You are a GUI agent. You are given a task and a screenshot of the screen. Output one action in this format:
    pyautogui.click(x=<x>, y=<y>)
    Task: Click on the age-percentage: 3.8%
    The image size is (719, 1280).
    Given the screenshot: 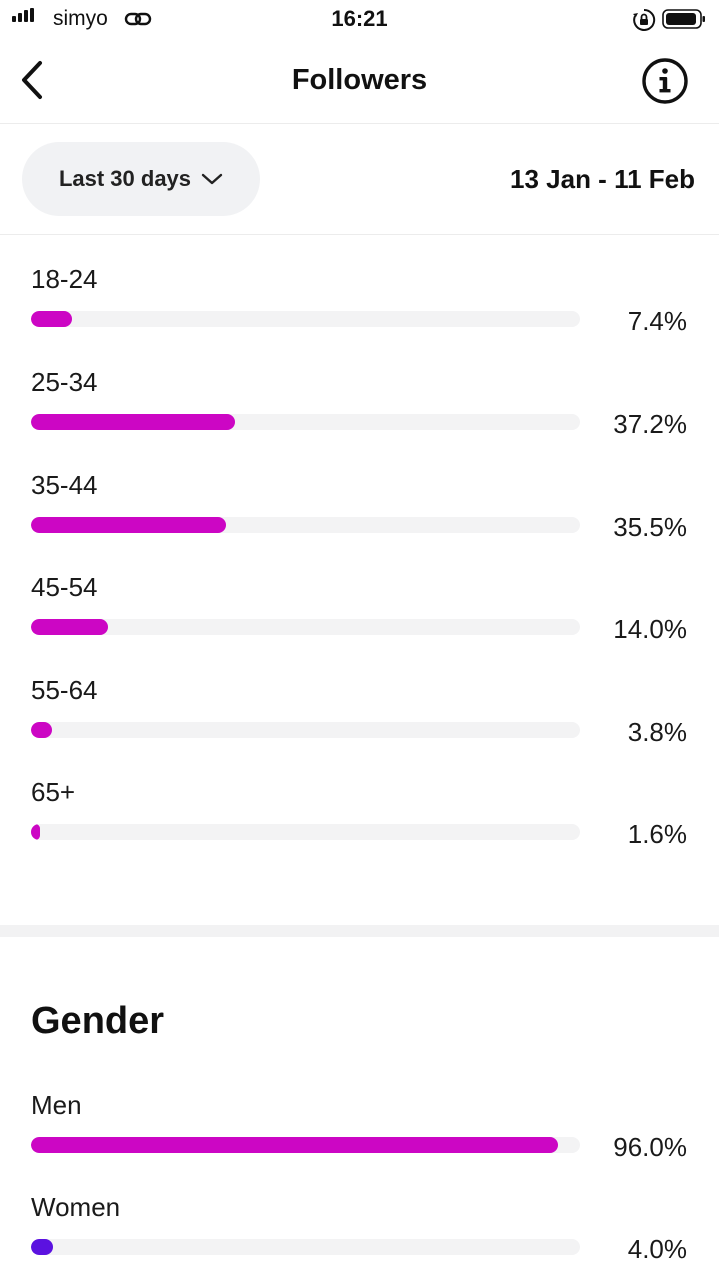 What is the action you would take?
    pyautogui.click(x=657, y=732)
    